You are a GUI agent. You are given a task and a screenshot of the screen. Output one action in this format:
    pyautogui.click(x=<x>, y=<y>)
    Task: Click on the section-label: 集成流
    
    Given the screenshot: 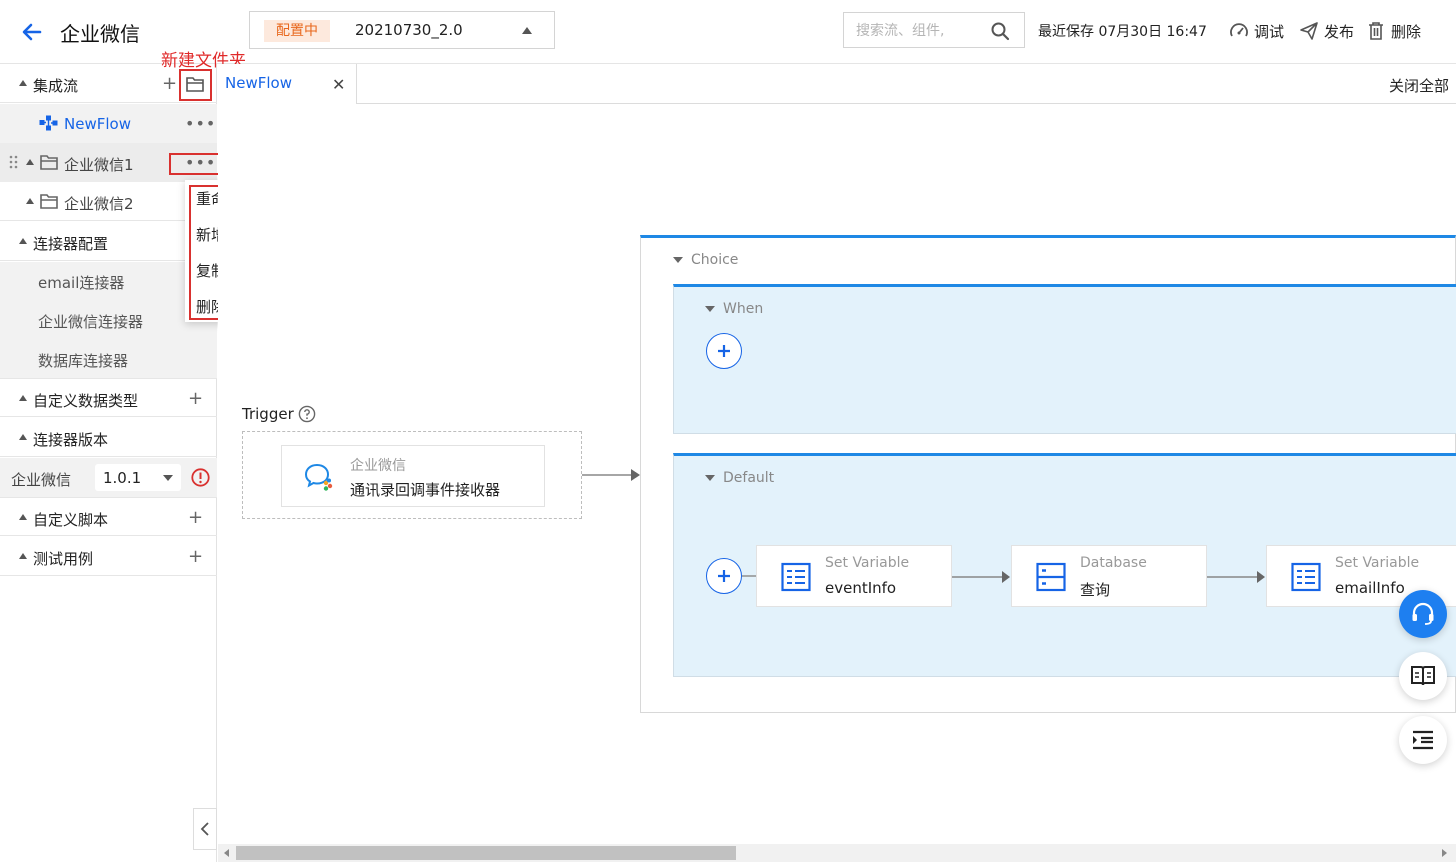 What is the action you would take?
    pyautogui.click(x=56, y=86)
    